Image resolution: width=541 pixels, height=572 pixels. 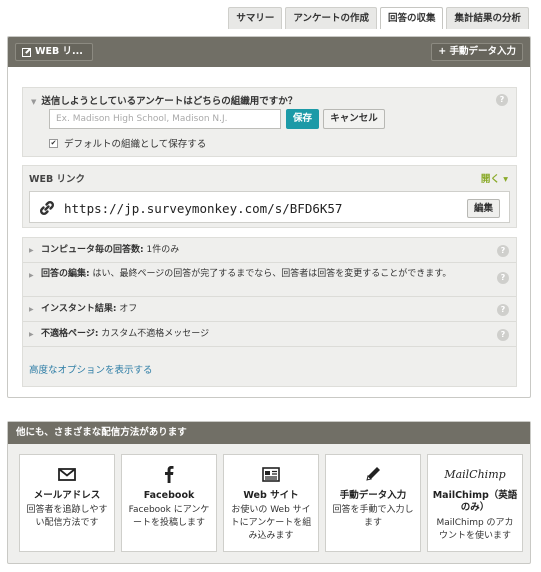 What do you see at coordinates (154, 334) in the screenshot?
I see `option-value: カスタム不適格メッセージ` at bounding box center [154, 334].